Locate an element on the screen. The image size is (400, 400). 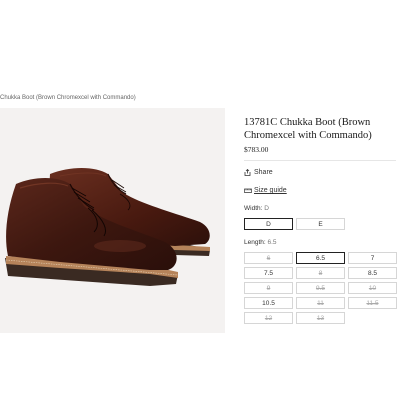
length-option-label: 10 is located at coordinates (372, 288).